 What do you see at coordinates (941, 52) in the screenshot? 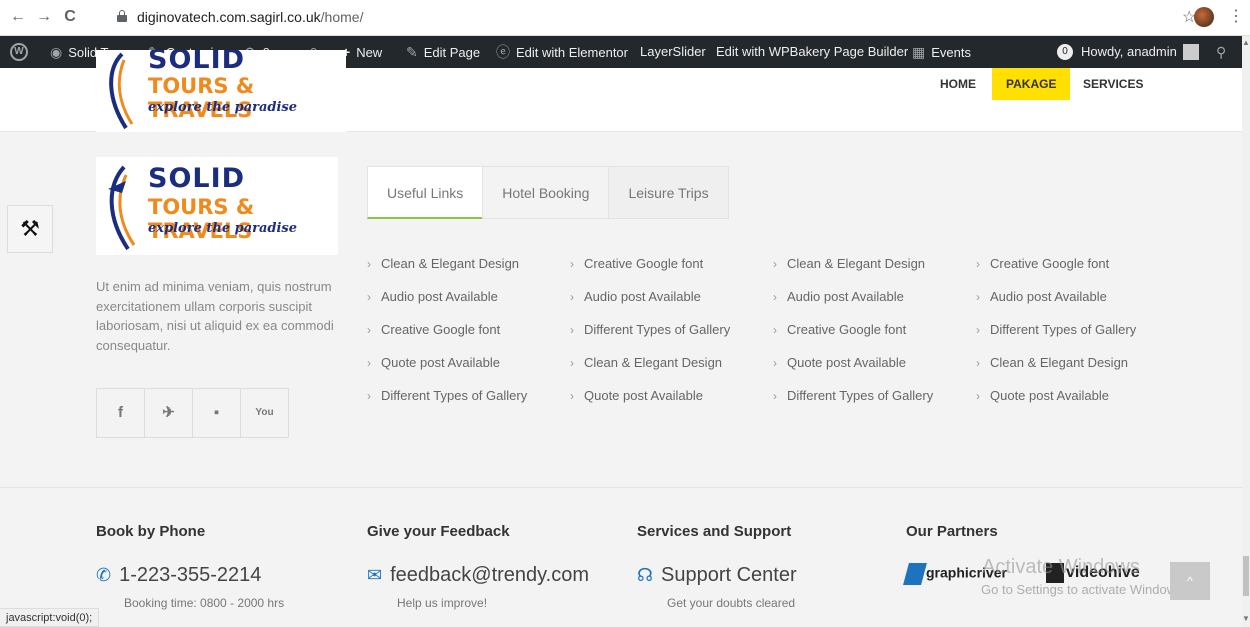
I see `events-menu: ▦ Events` at bounding box center [941, 52].